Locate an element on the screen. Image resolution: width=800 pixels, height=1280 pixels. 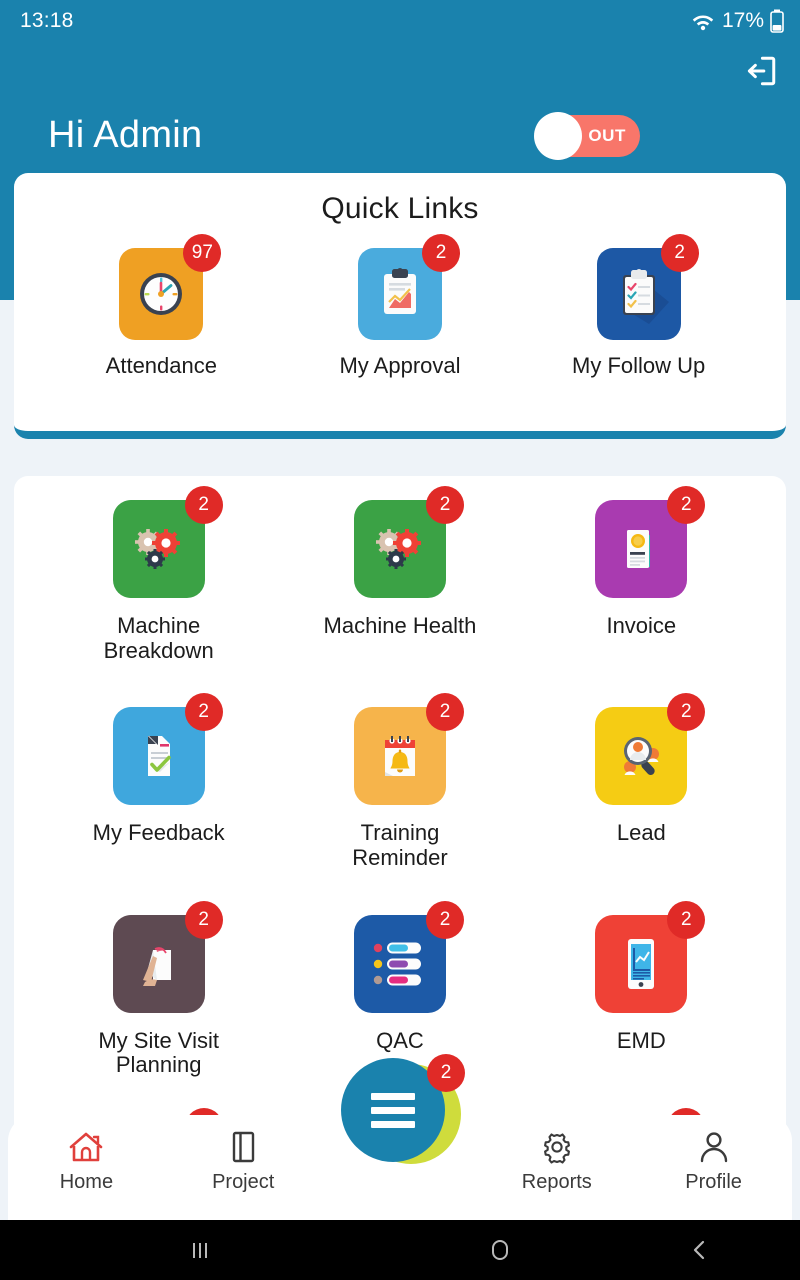
battery-icon is located at coordinates (777, 21).